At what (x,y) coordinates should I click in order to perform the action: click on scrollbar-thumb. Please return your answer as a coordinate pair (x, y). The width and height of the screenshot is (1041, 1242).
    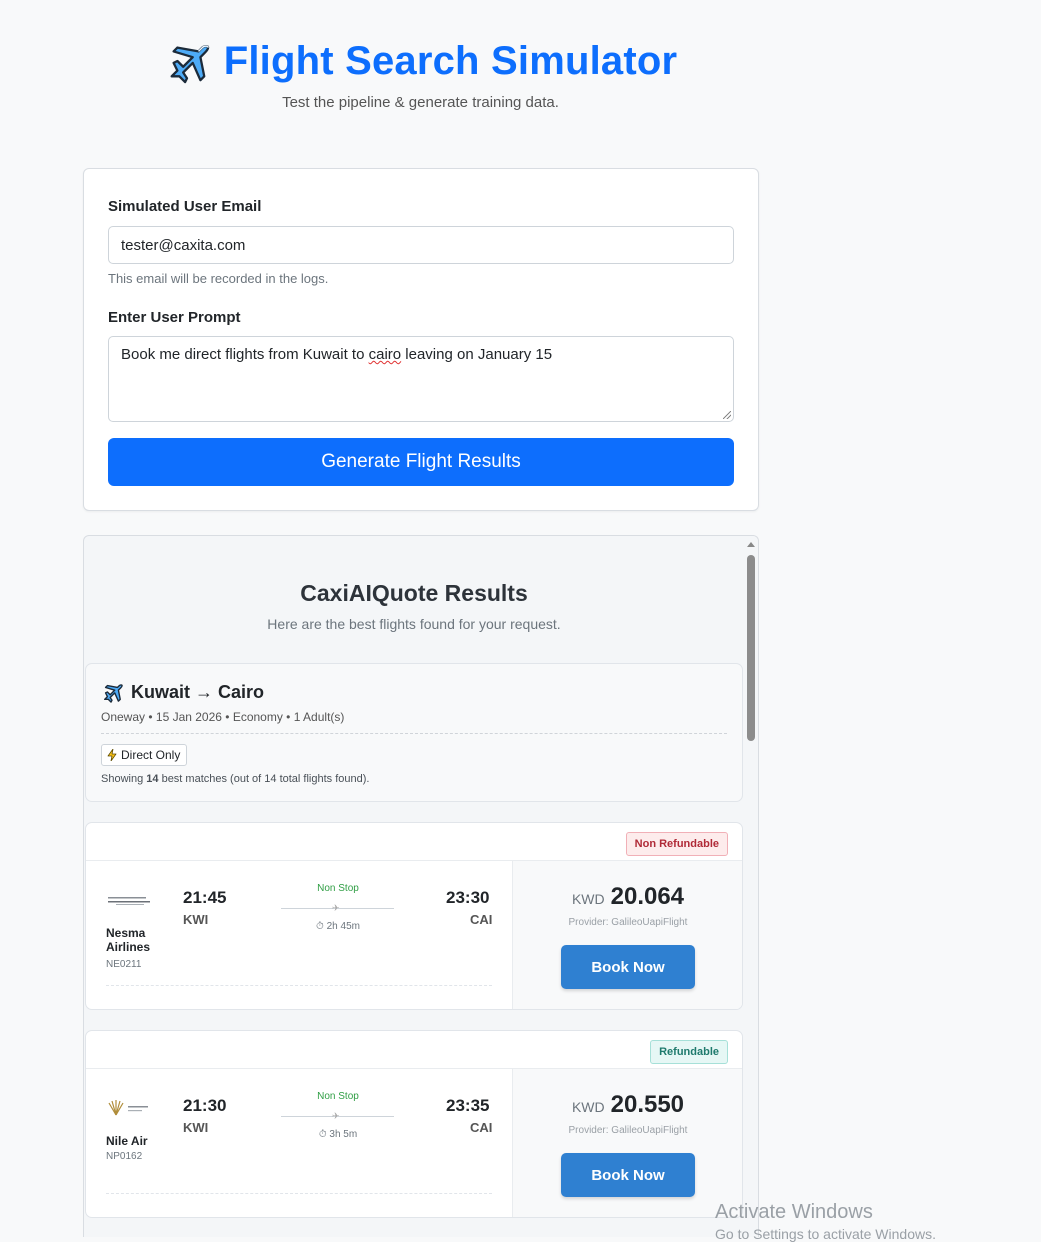
    Looking at the image, I should click on (751, 648).